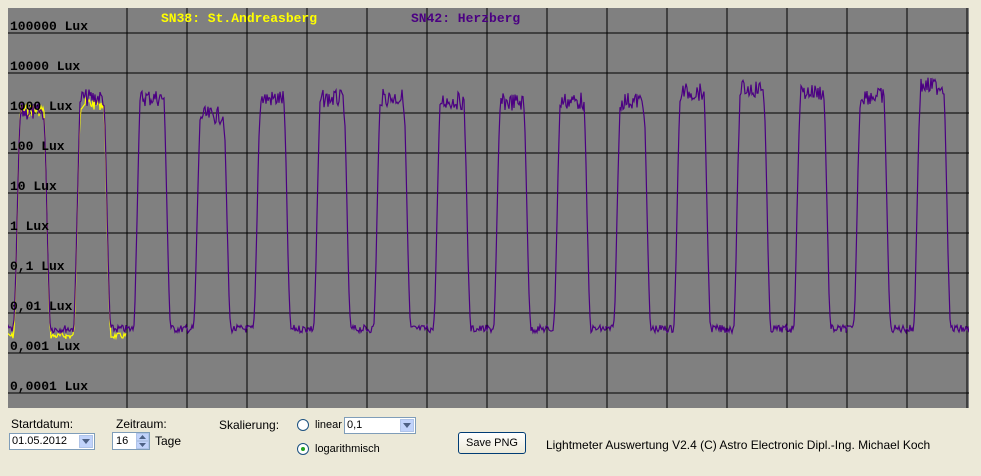 This screenshot has height=476, width=981. I want to click on startdatum-label: Startdatum:, so click(42, 424).